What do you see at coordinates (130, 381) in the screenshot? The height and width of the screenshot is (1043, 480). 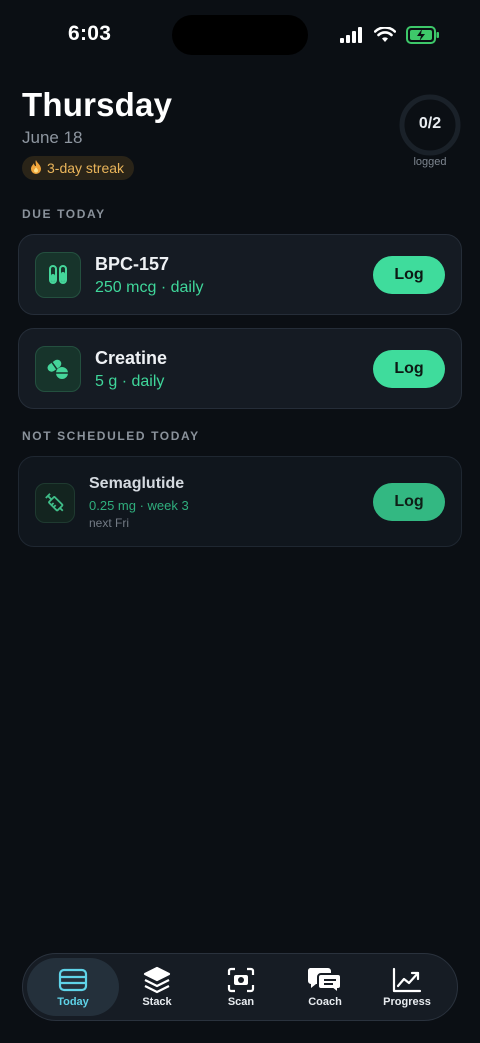 I see `item-dose: 5 g · daily` at bounding box center [130, 381].